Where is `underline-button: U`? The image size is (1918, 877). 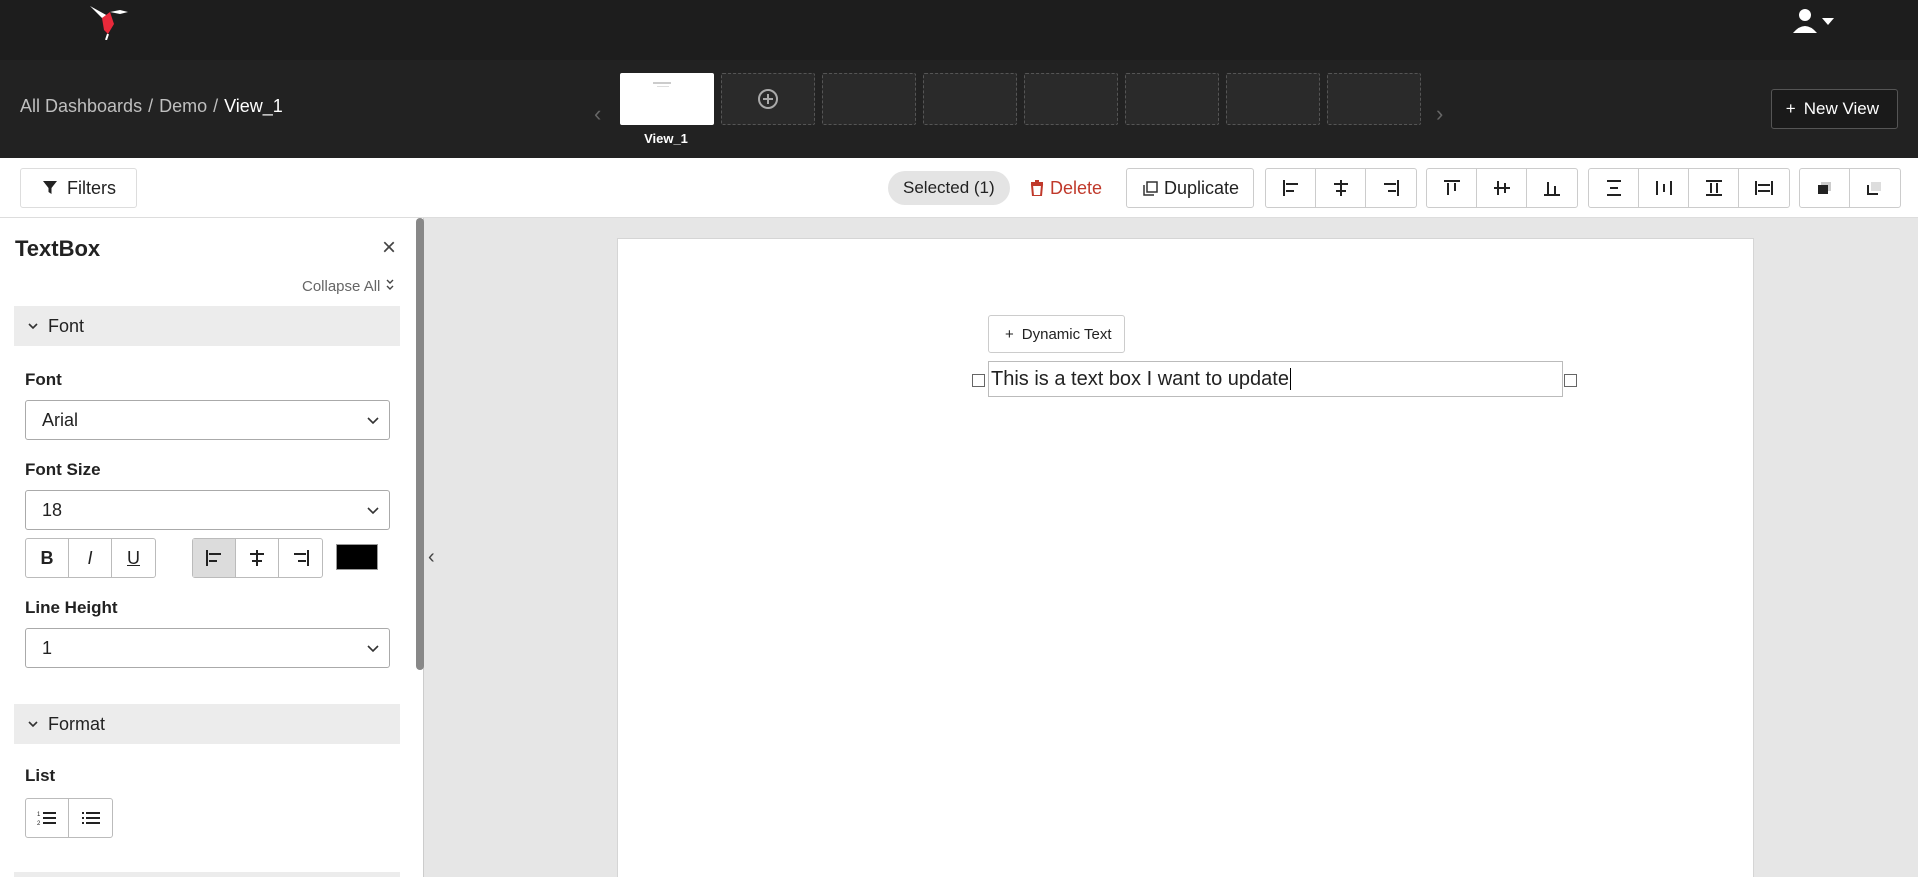 underline-button: U is located at coordinates (133, 558).